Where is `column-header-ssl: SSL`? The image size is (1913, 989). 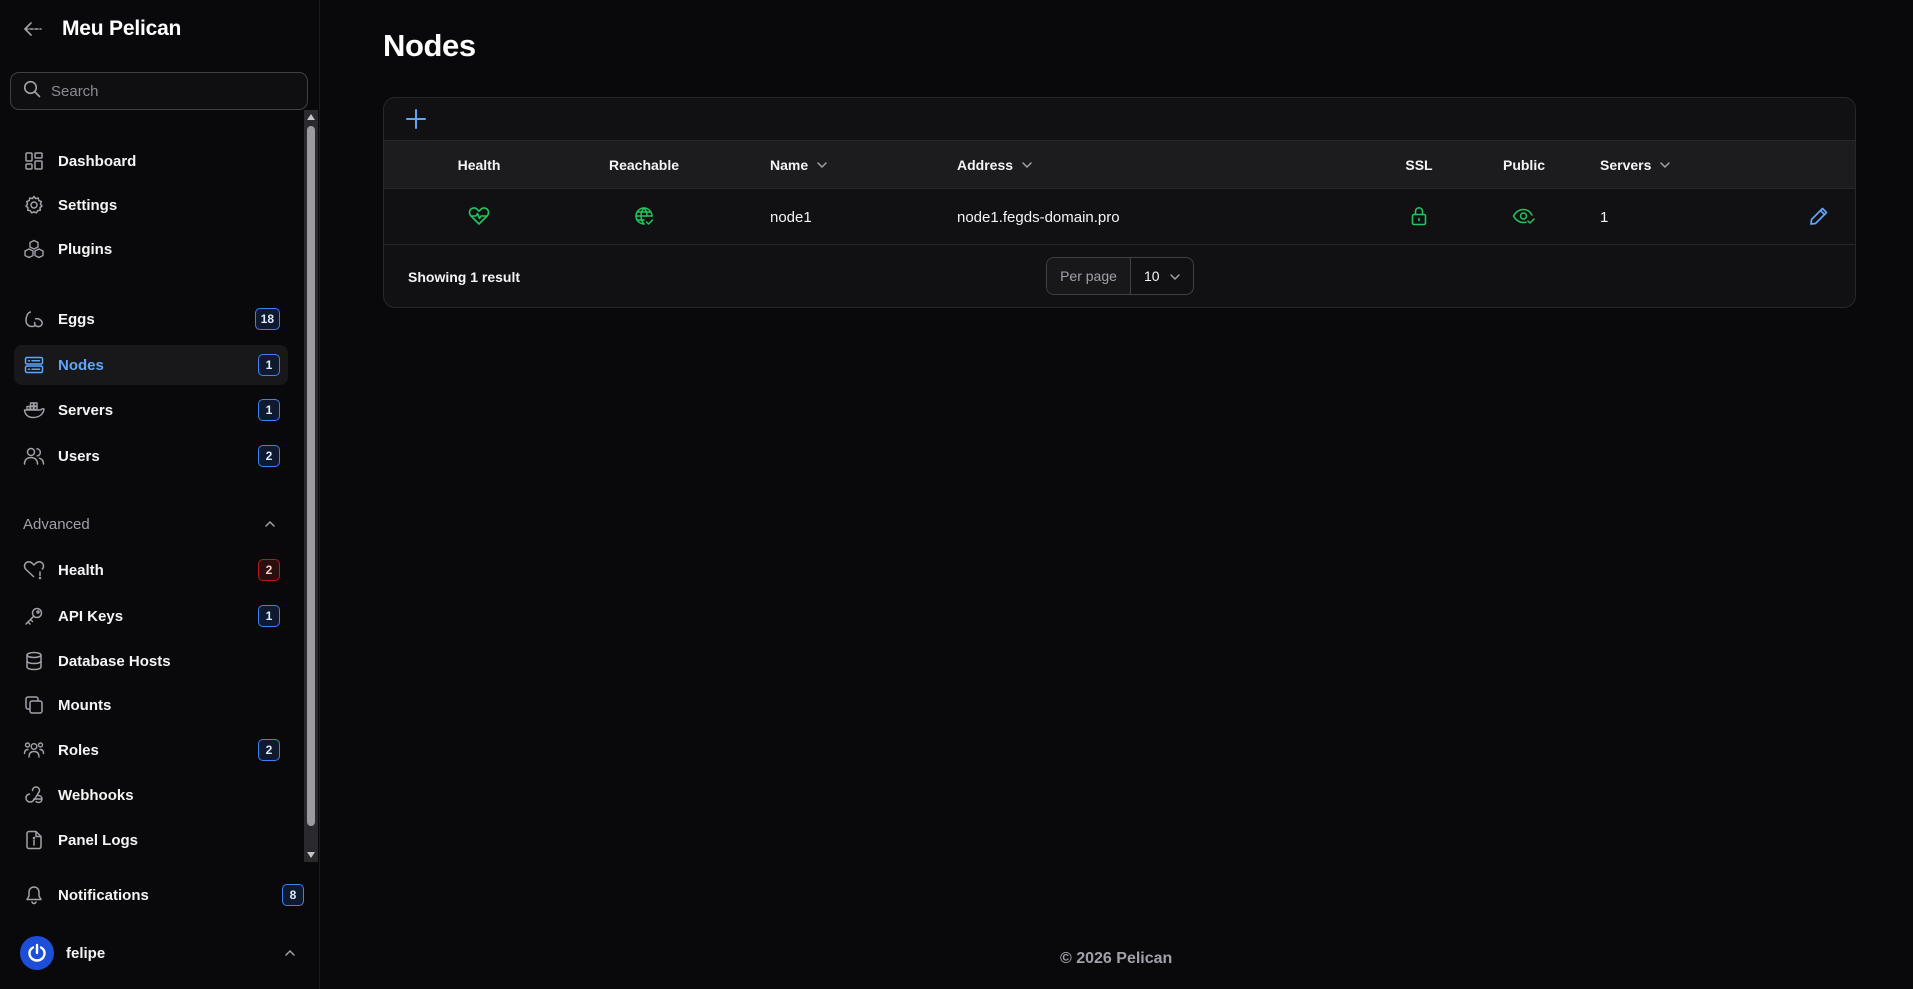
column-header-ssl: SSL is located at coordinates (1419, 165).